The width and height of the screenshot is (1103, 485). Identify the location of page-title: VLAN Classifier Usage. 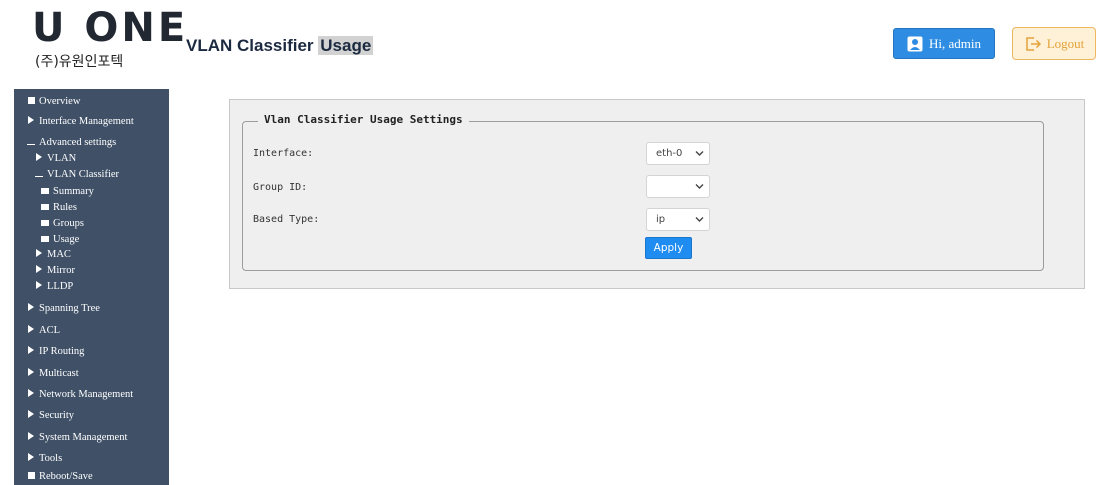
(280, 46).